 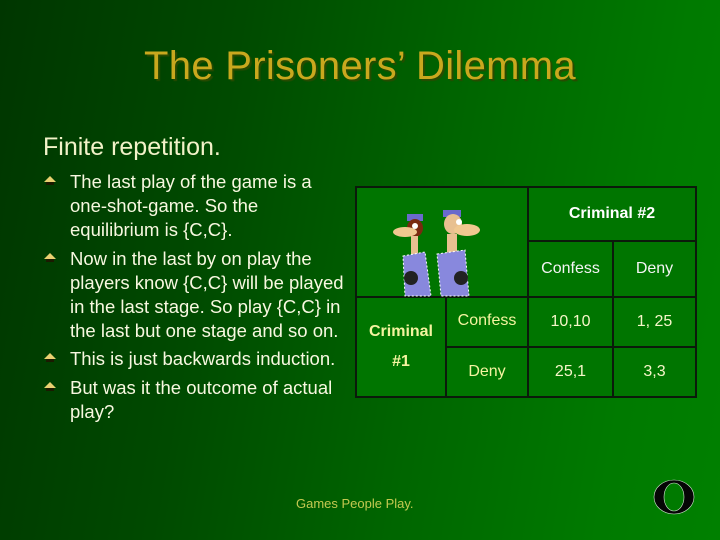 What do you see at coordinates (458, 253) in the screenshot?
I see `prisoner-right` at bounding box center [458, 253].